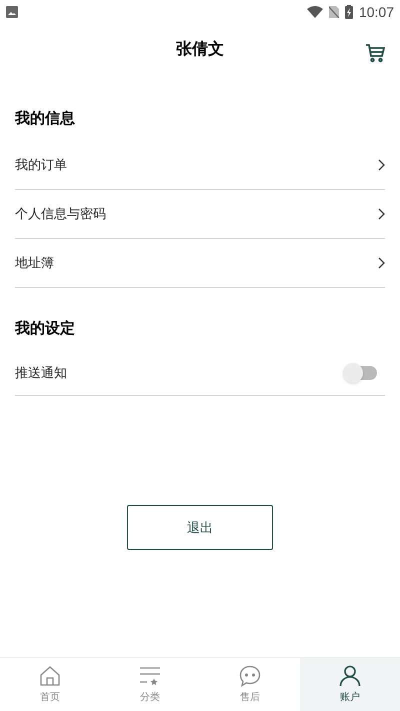 This screenshot has width=400, height=711. I want to click on menu-item: 地址簿, so click(34, 263).